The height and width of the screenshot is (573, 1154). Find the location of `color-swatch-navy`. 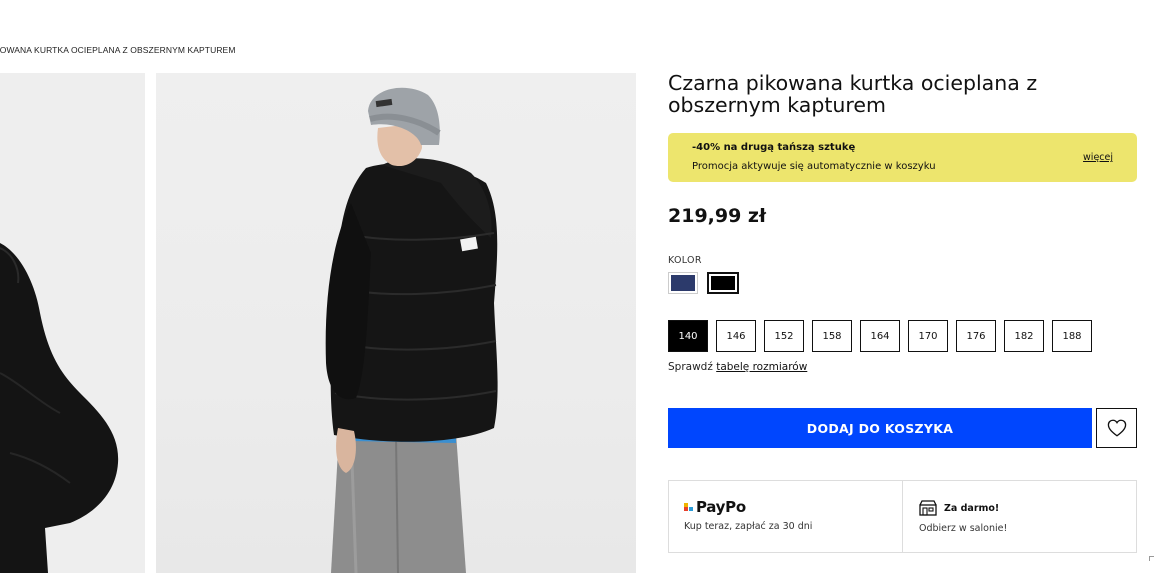

color-swatch-navy is located at coordinates (683, 283).